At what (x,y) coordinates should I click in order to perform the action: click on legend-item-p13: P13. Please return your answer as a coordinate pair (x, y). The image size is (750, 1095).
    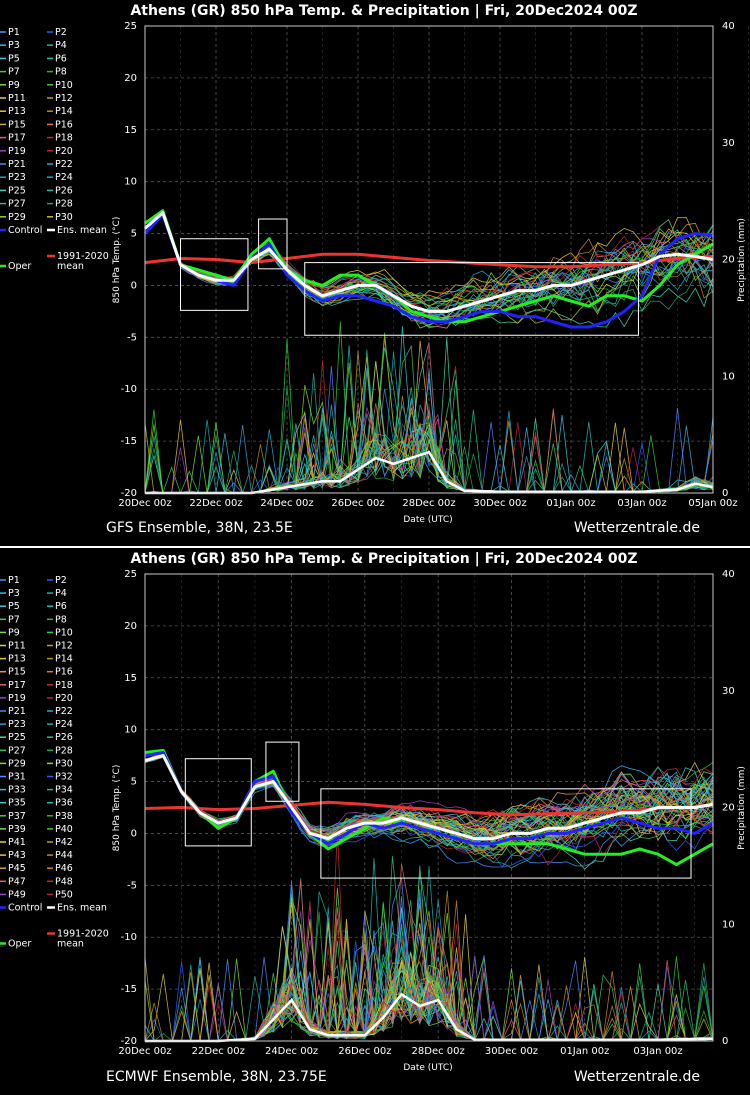
    Looking at the image, I should click on (17, 111).